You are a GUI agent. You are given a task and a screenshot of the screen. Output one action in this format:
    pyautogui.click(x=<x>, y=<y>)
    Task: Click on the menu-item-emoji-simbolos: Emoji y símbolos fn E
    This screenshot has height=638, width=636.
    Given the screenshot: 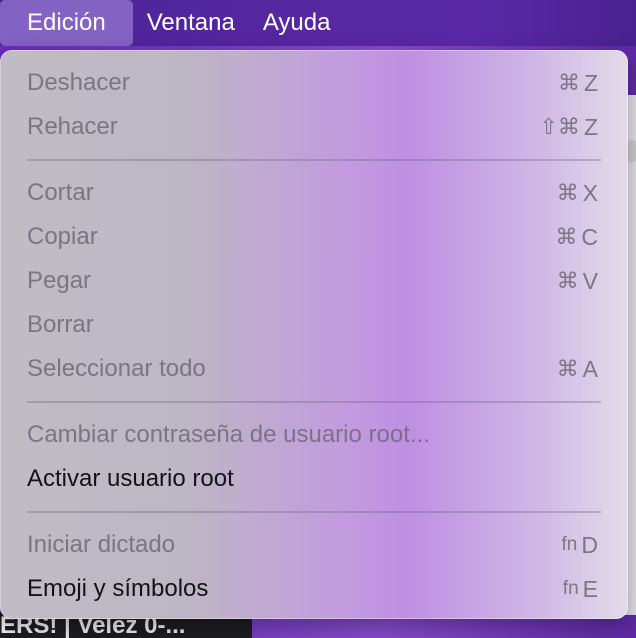 What is the action you would take?
    pyautogui.click(x=314, y=589)
    